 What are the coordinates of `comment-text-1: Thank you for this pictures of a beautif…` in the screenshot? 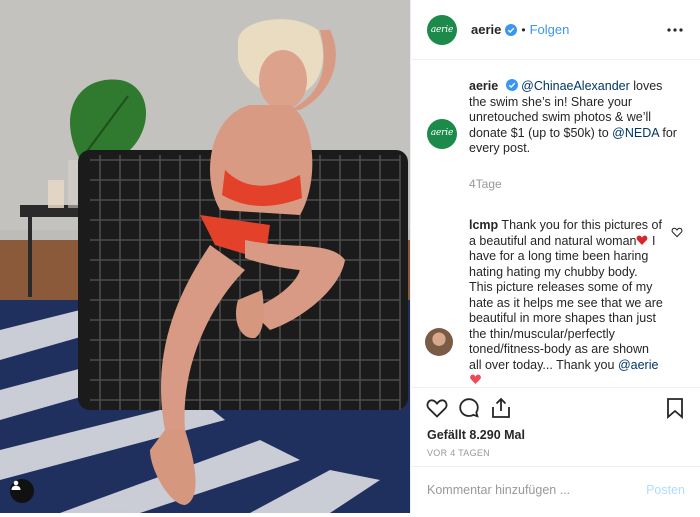 It's located at (565, 233).